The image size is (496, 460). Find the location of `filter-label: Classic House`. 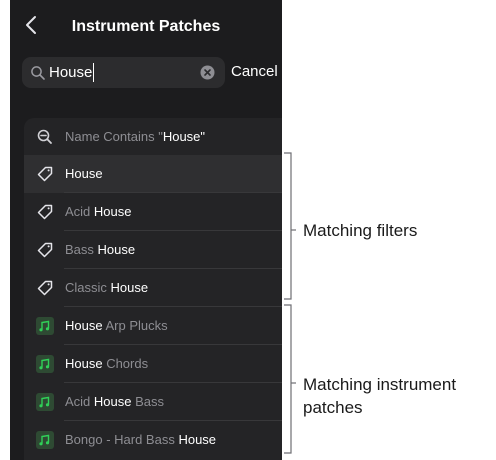

filter-label: Classic House is located at coordinates (106, 288).